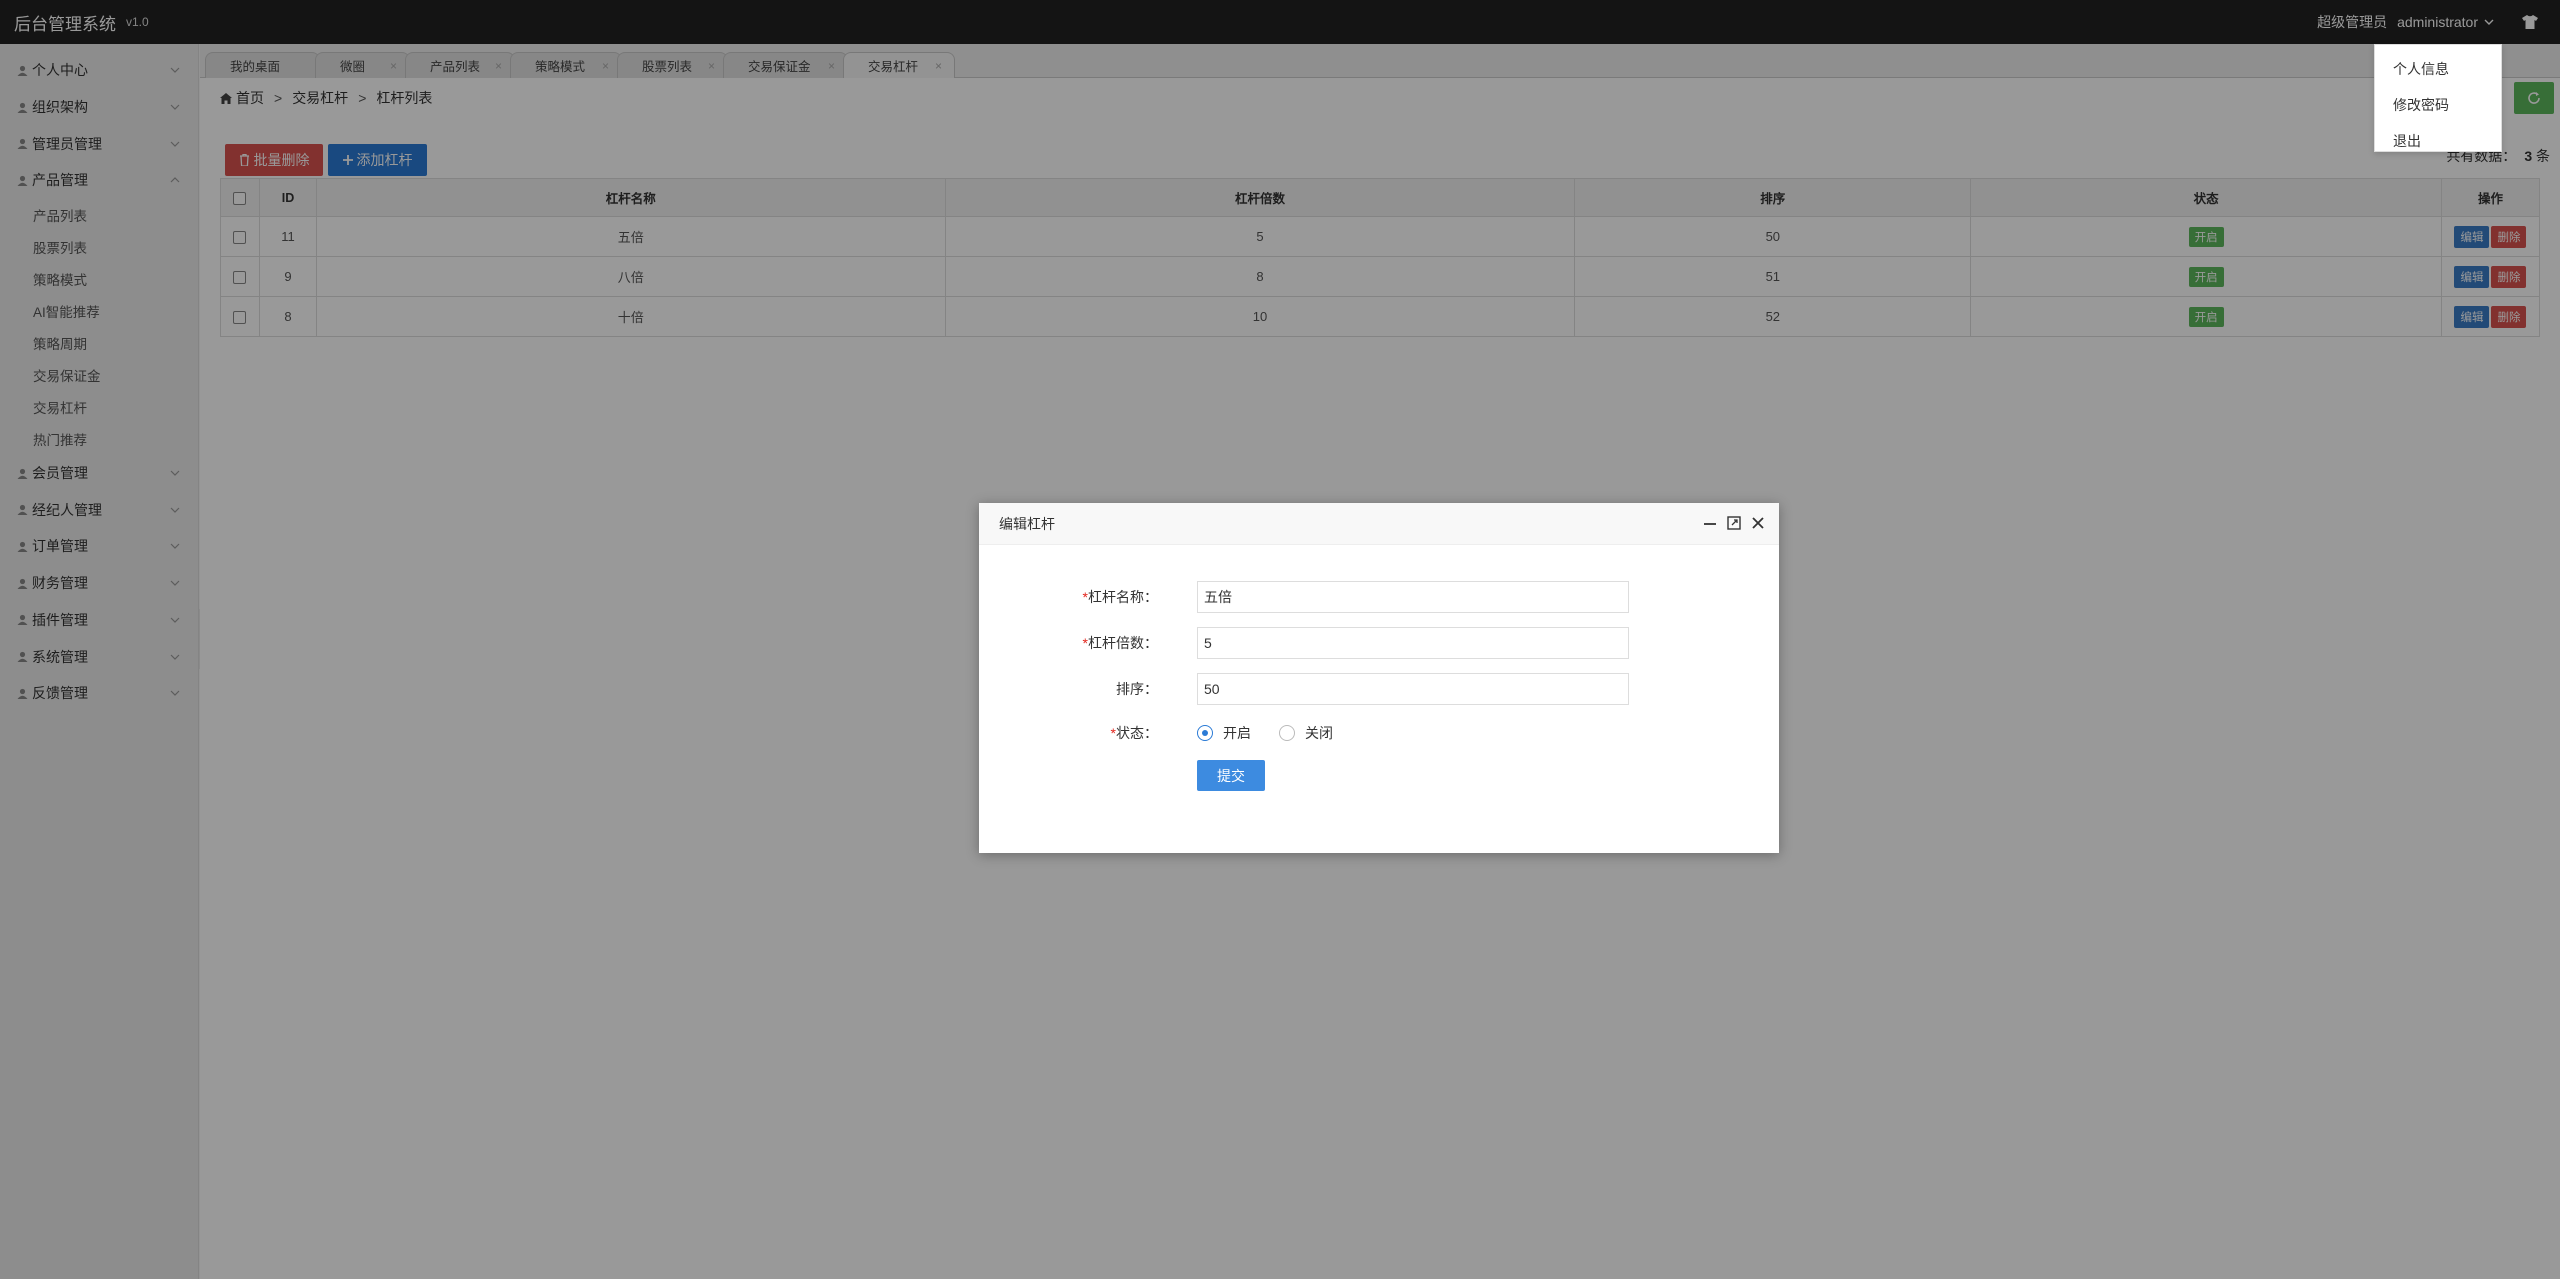 Image resolution: width=2560 pixels, height=1279 pixels. I want to click on form-row-multiple: *杠杆倍数：, so click(1379, 643).